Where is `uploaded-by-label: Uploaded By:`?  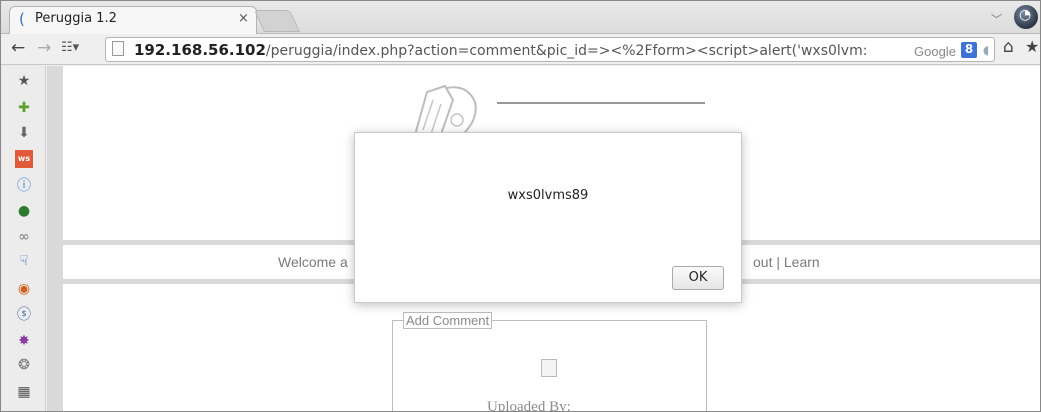
uploaded-by-label: Uploaded By: is located at coordinates (529, 405).